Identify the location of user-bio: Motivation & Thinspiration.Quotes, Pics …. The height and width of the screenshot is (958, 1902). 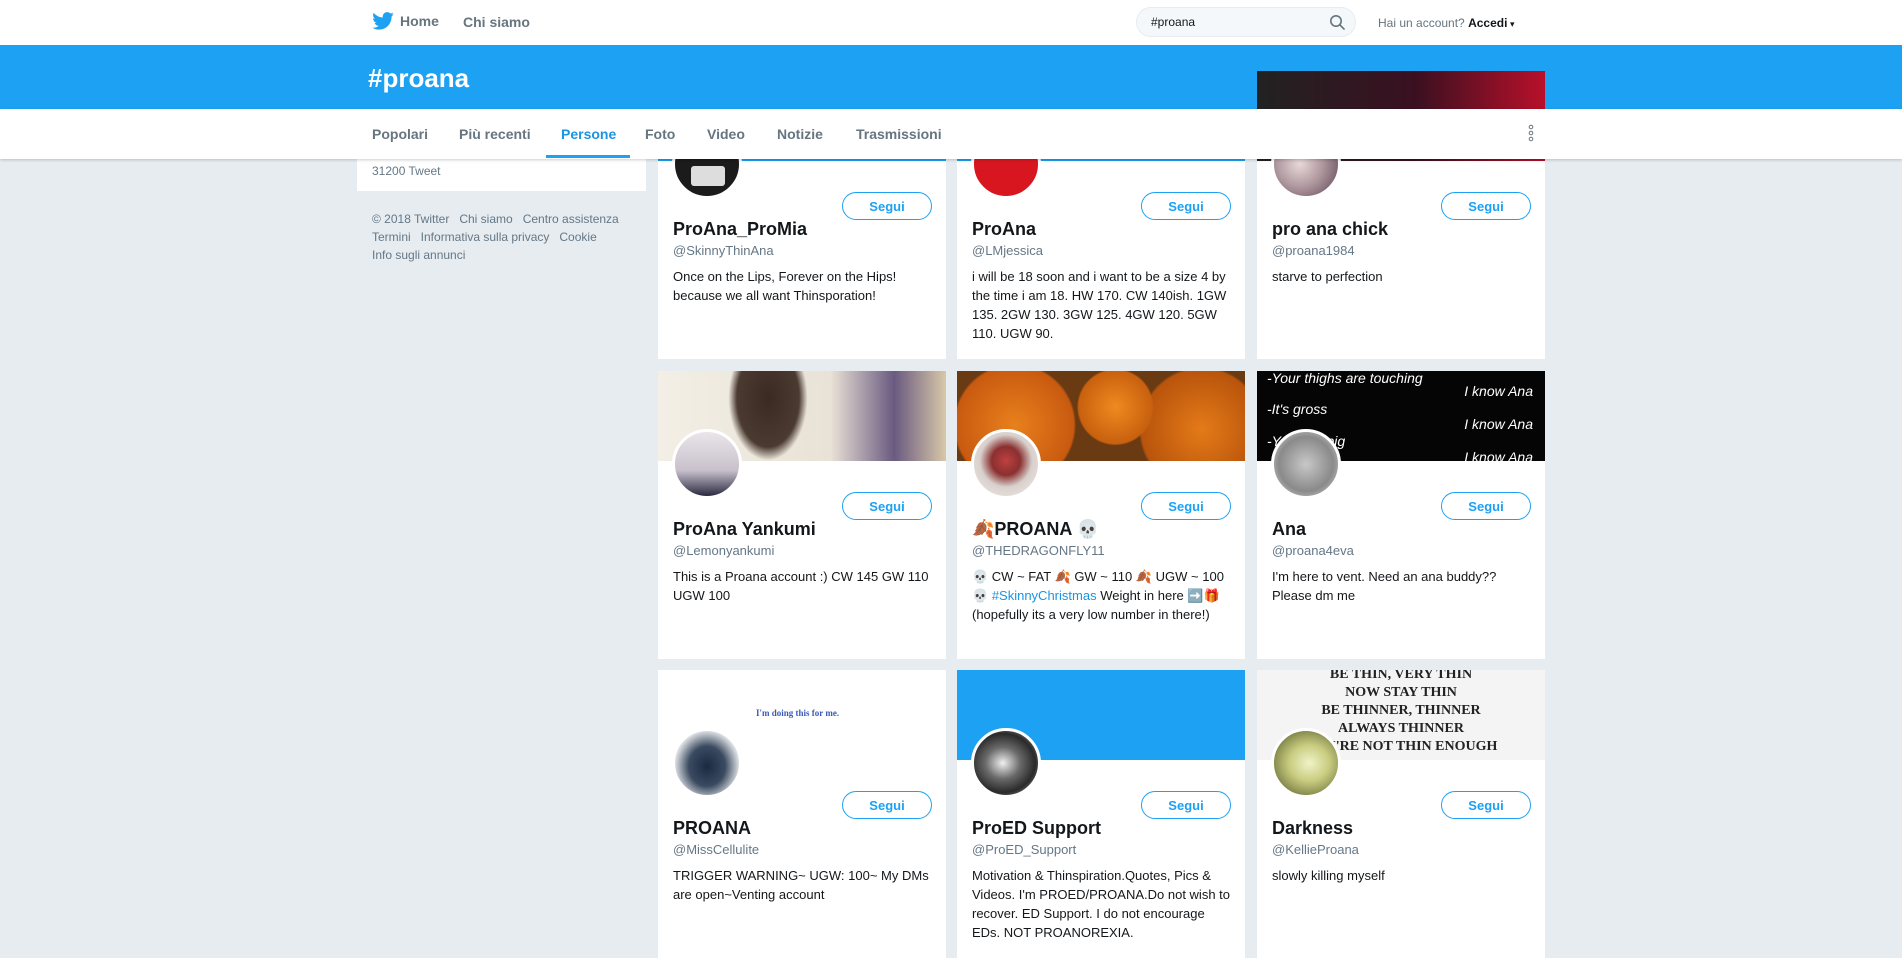
(1101, 904).